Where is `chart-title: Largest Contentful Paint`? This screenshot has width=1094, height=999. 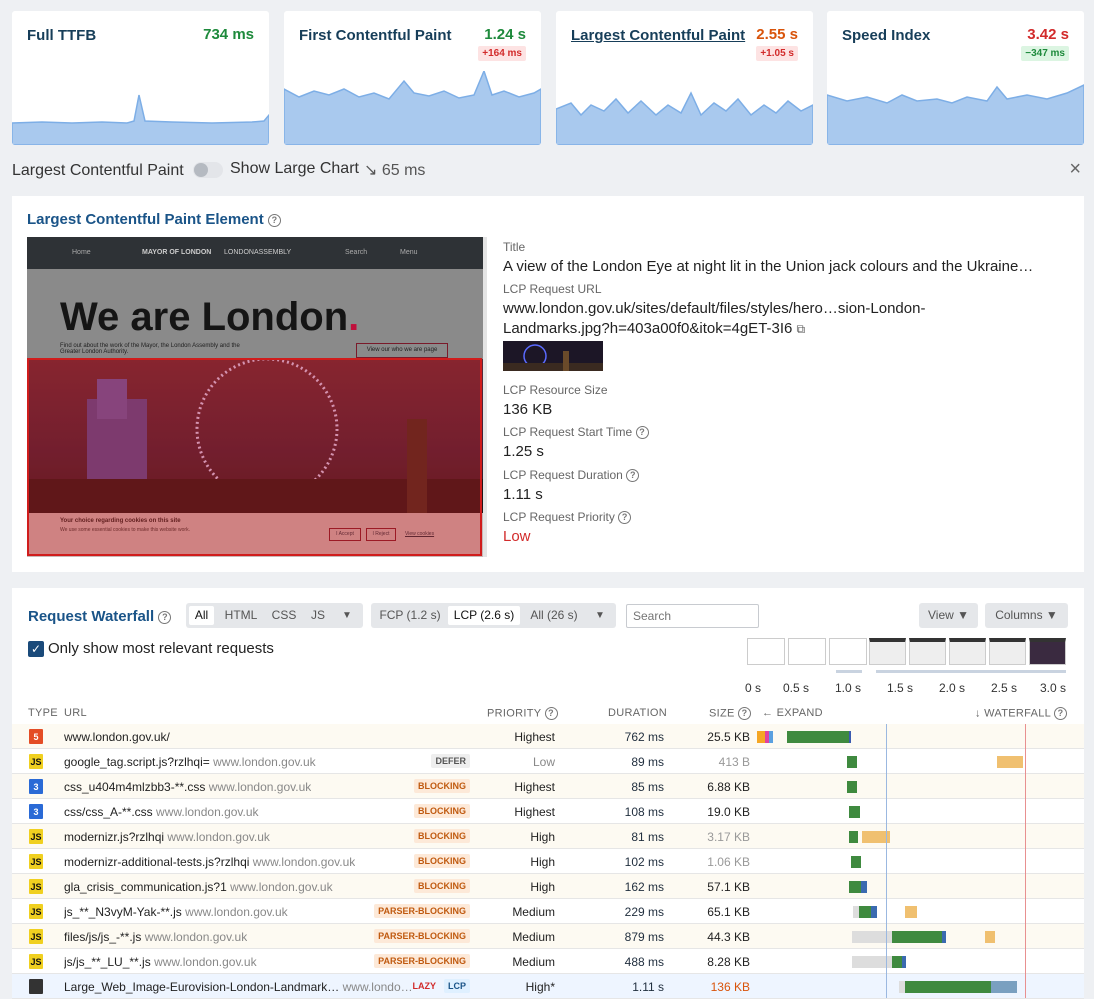
chart-title: Largest Contentful Paint is located at coordinates (98, 170).